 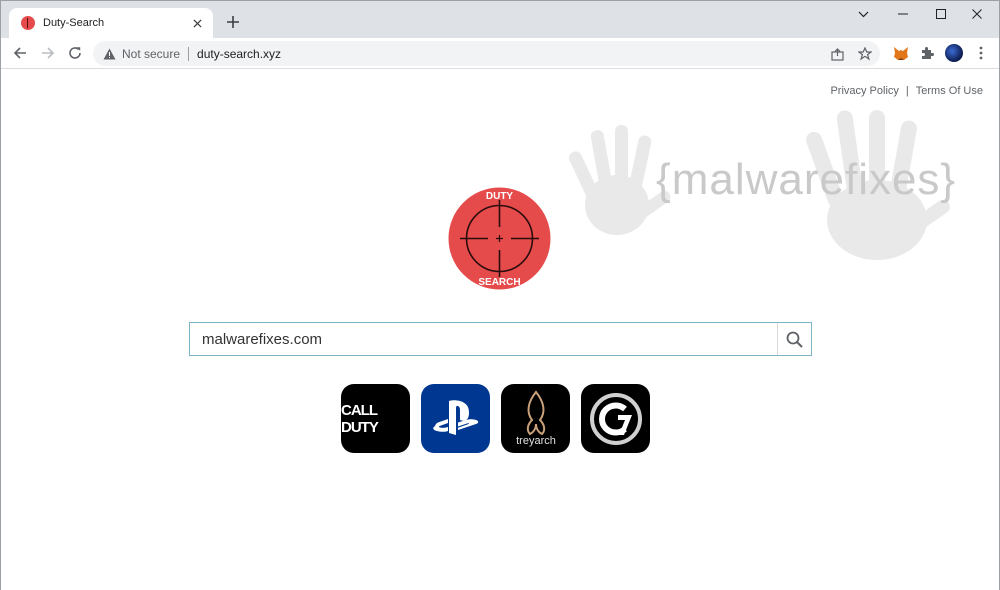 What do you see at coordinates (901, 53) in the screenshot?
I see `metamask-fox-icon` at bounding box center [901, 53].